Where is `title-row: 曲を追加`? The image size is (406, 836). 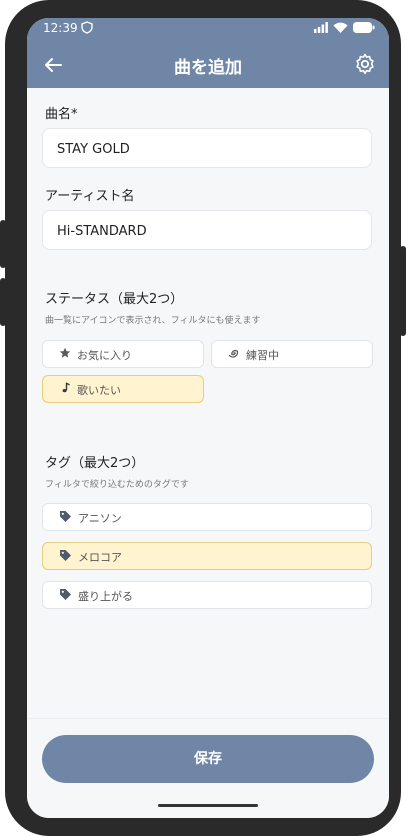
title-row: 曲を追加 is located at coordinates (208, 65).